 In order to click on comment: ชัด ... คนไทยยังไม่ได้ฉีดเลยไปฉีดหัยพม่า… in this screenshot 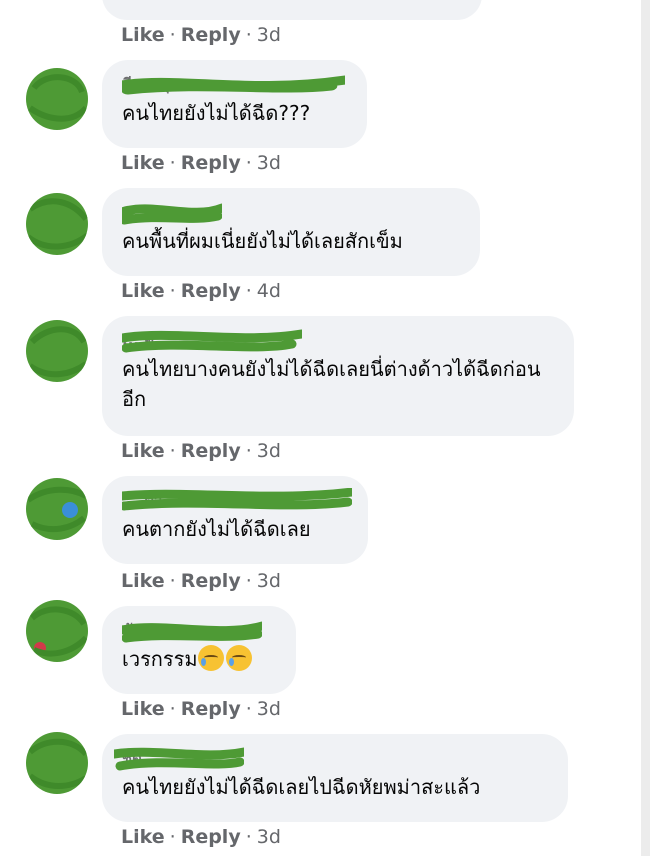, I will do `click(320, 794)`.